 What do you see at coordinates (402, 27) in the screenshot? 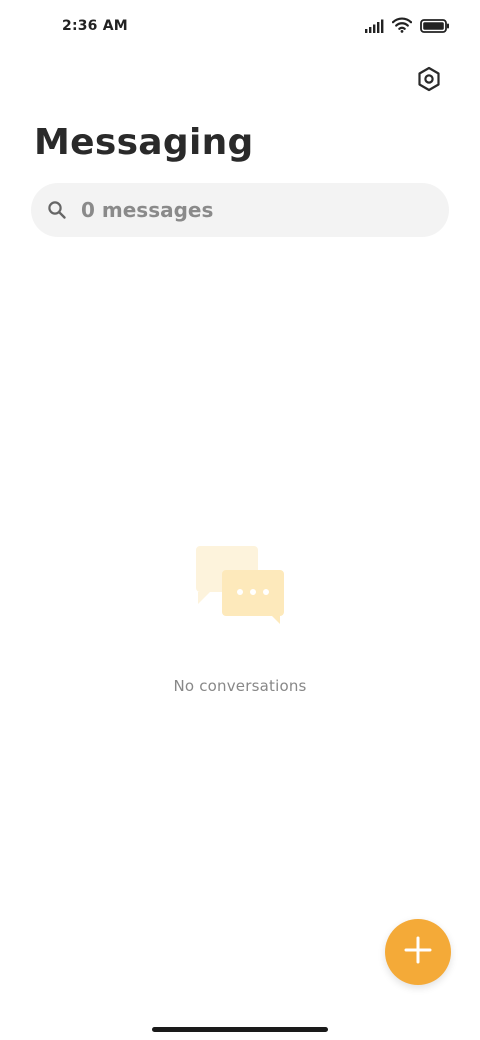
I see `wifi-icon` at bounding box center [402, 27].